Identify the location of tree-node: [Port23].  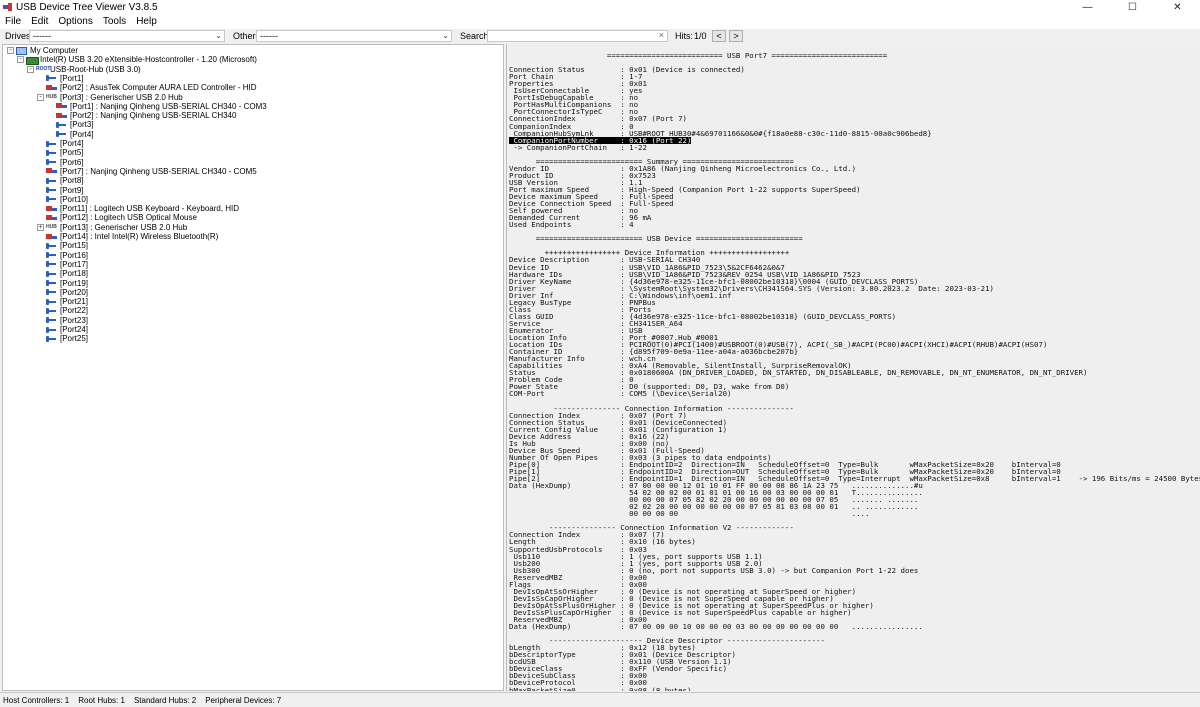
(62, 320).